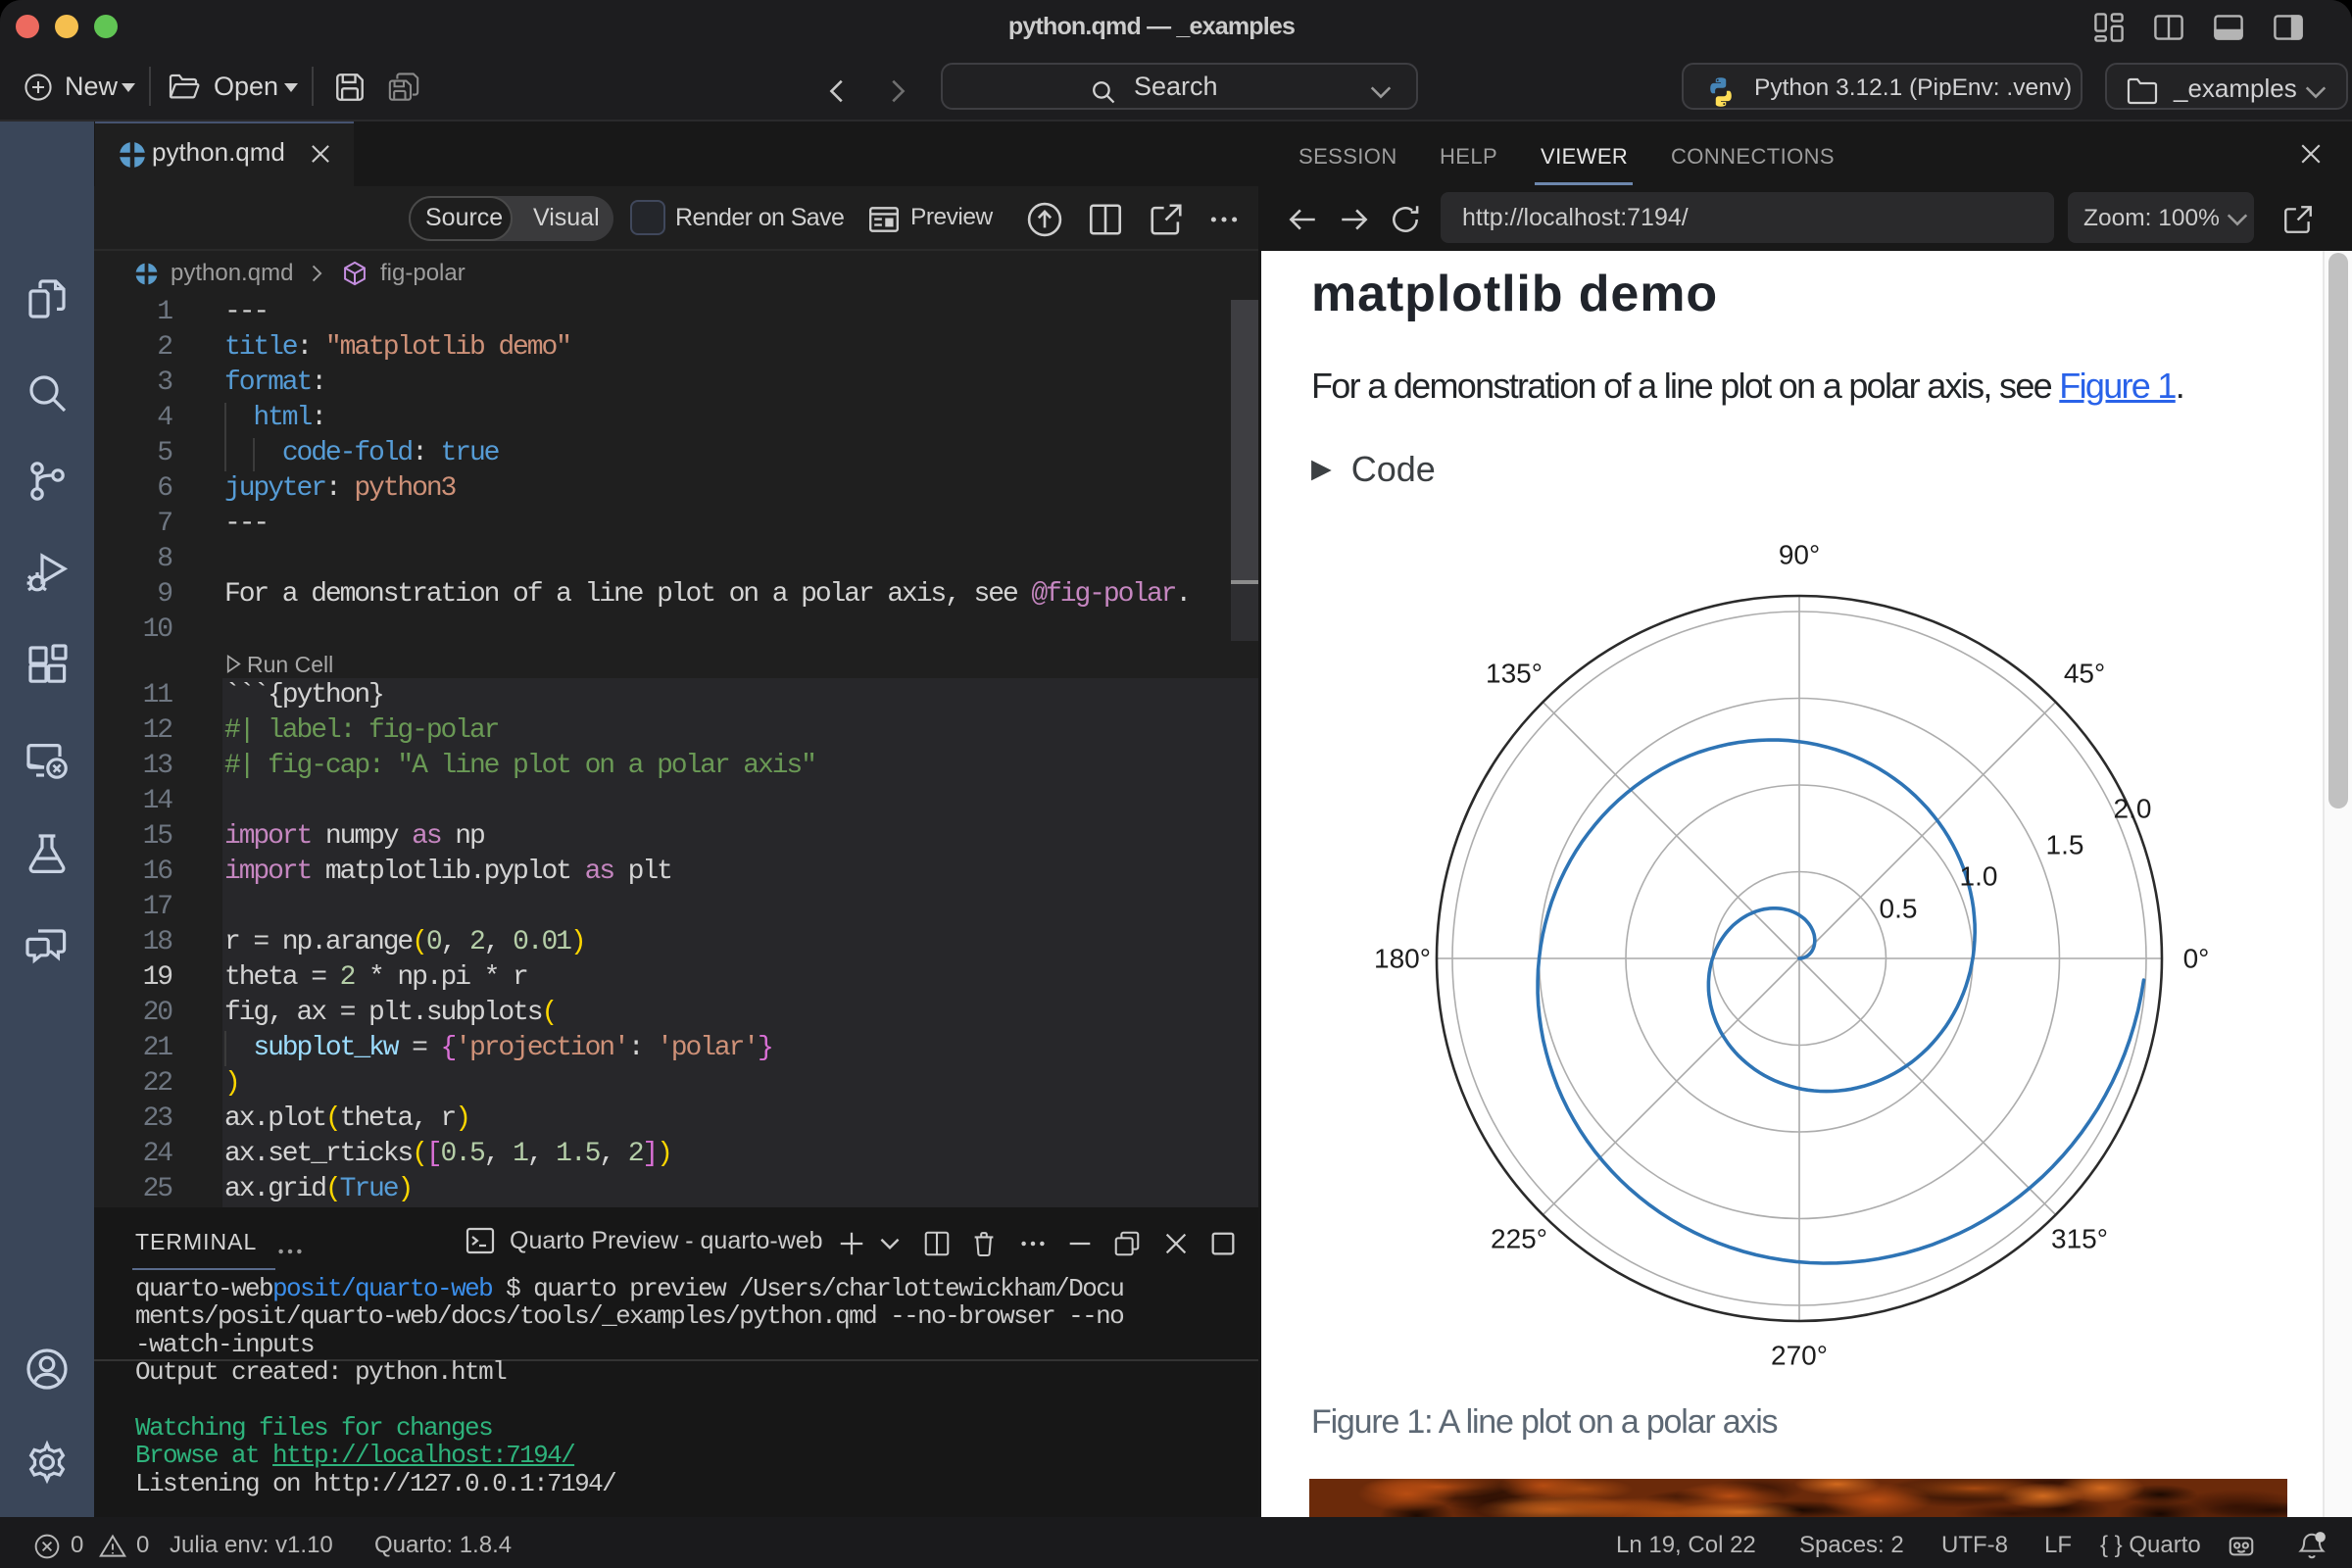  I want to click on svg-text: 45°, so click(2084, 674).